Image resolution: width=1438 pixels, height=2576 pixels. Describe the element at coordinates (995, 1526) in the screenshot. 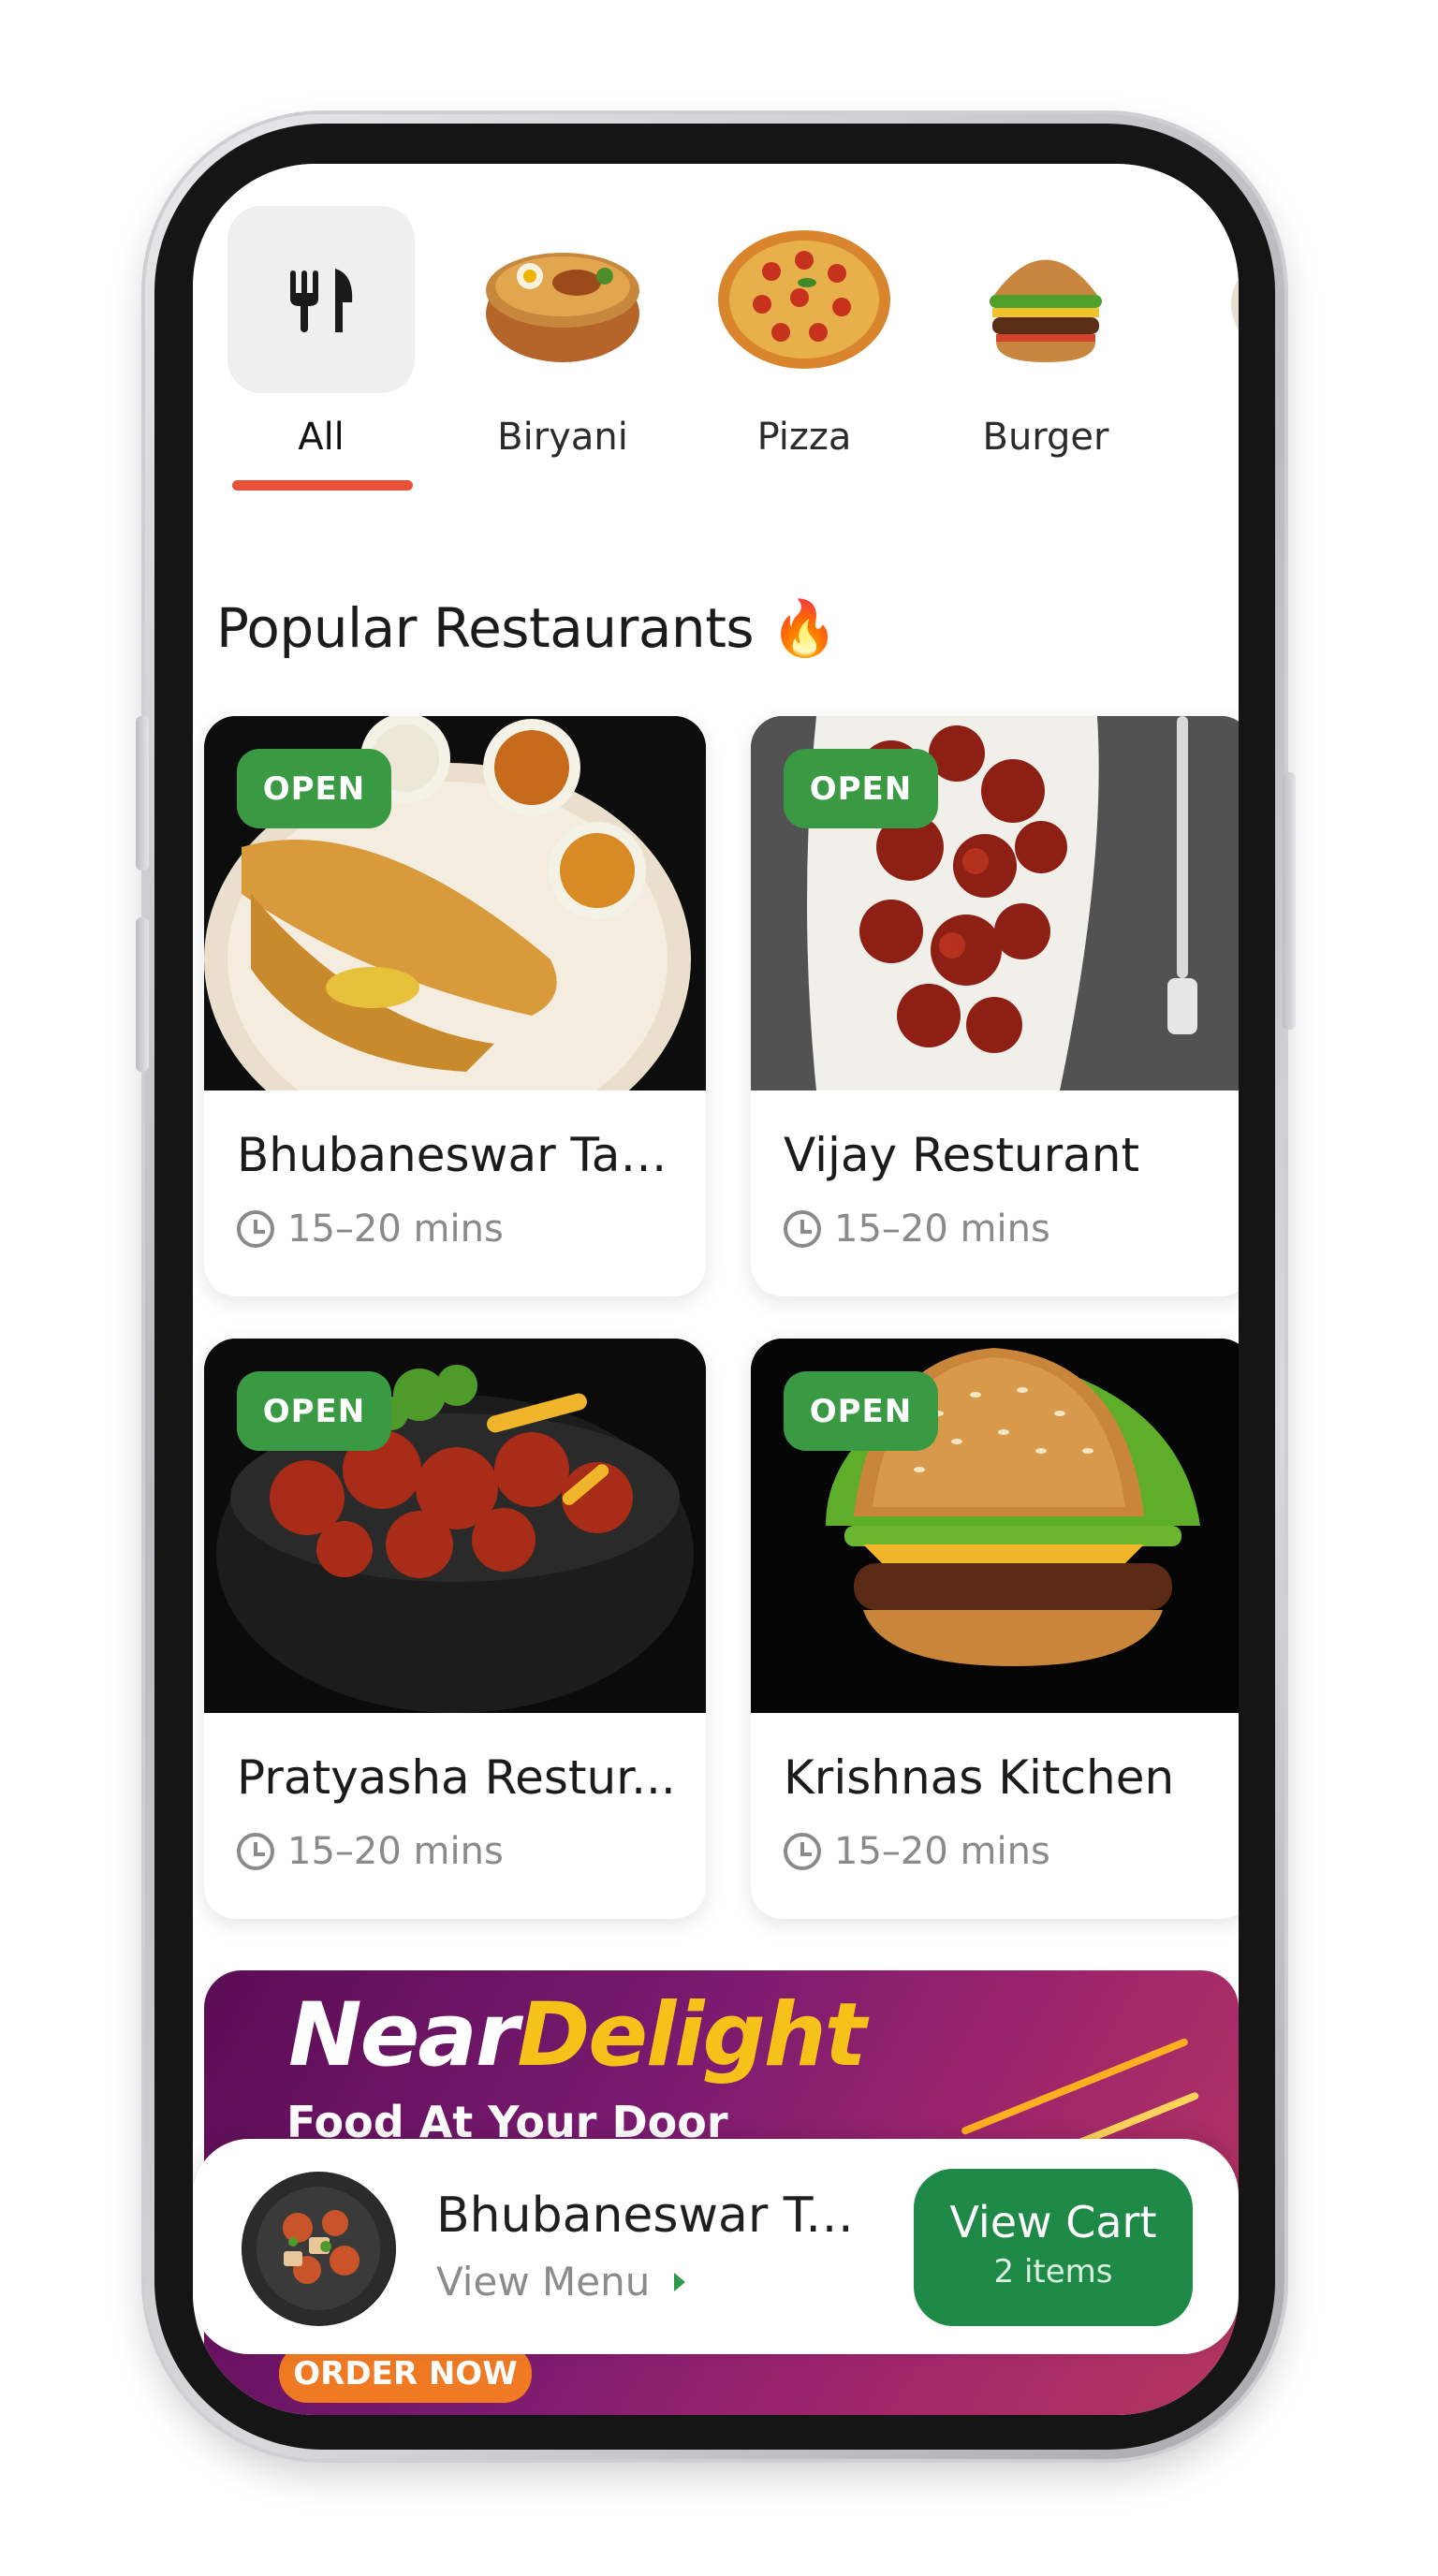

I see `burger-image: OPEN` at that location.